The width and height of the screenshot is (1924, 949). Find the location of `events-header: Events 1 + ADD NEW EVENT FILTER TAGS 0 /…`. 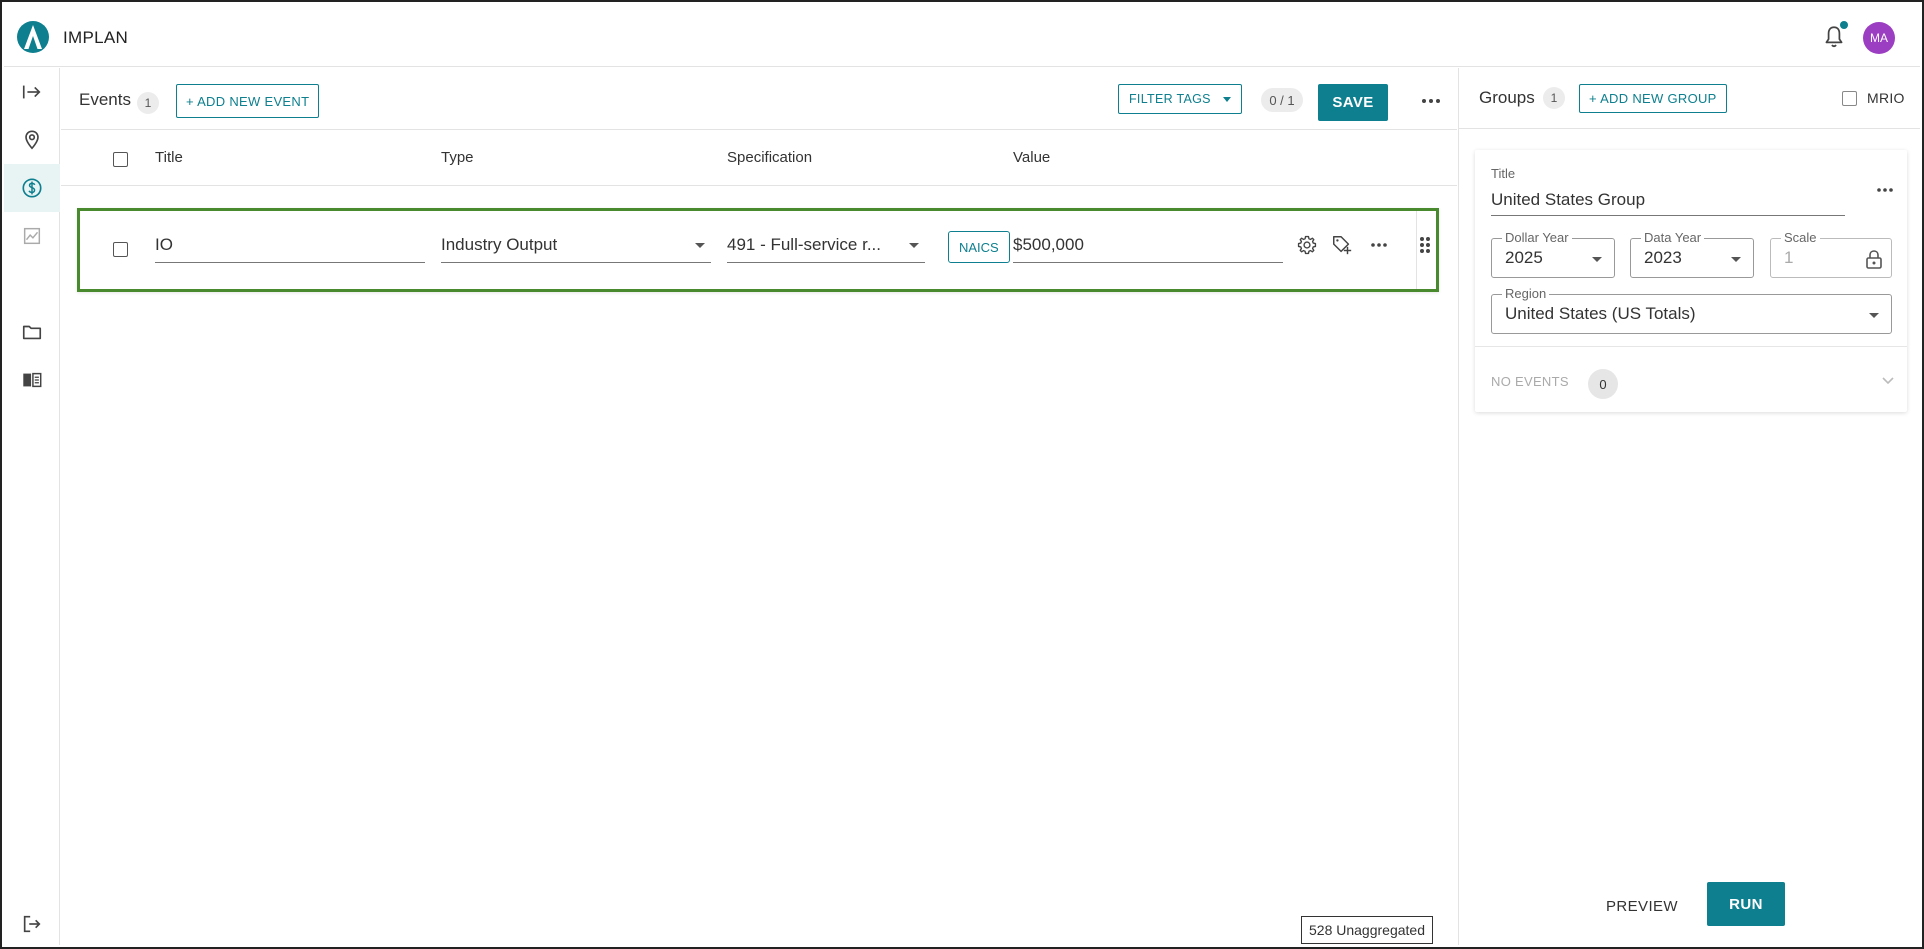

events-header: Events 1 + ADD NEW EVENT FILTER TAGS 0 /… is located at coordinates (759, 99).